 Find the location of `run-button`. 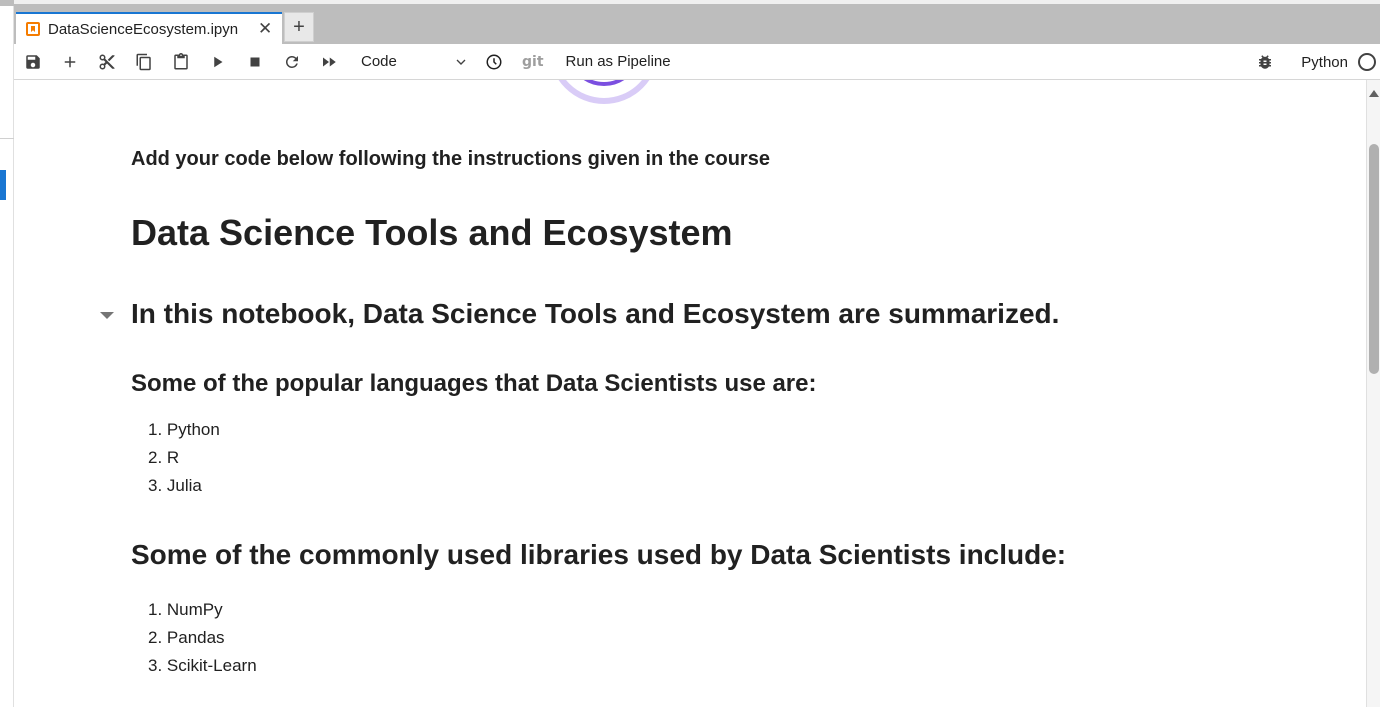

run-button is located at coordinates (217, 62).